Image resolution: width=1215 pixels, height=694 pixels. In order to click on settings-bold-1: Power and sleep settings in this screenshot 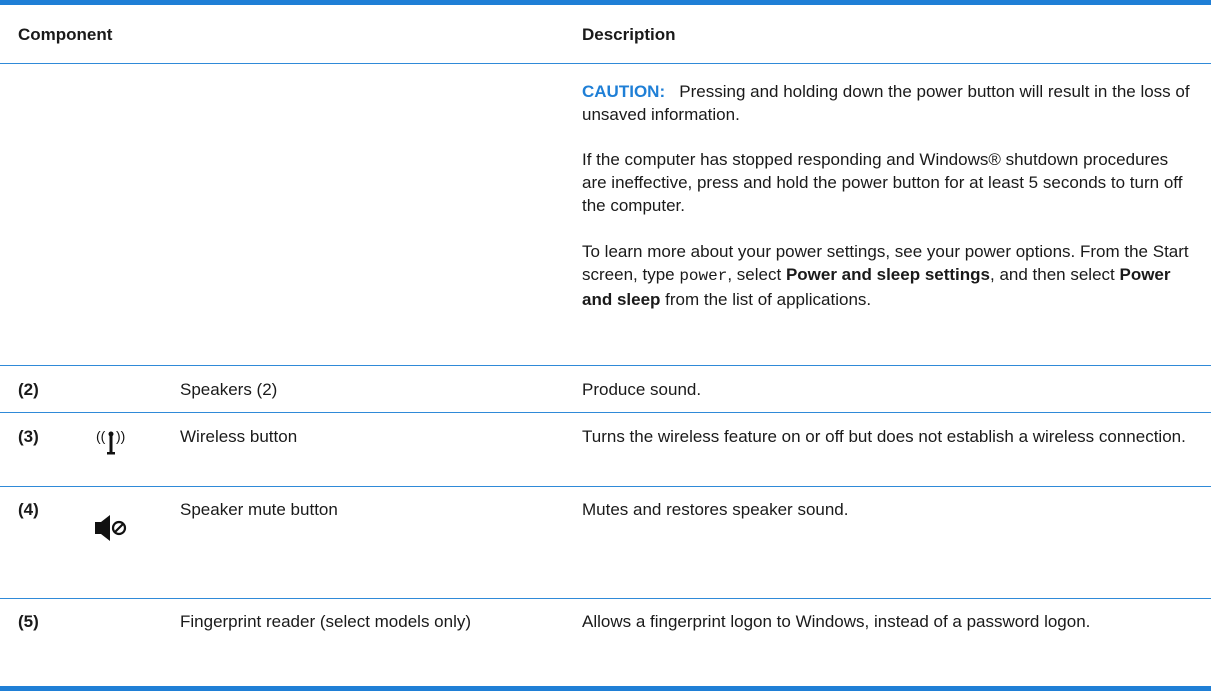, I will do `click(887, 274)`.